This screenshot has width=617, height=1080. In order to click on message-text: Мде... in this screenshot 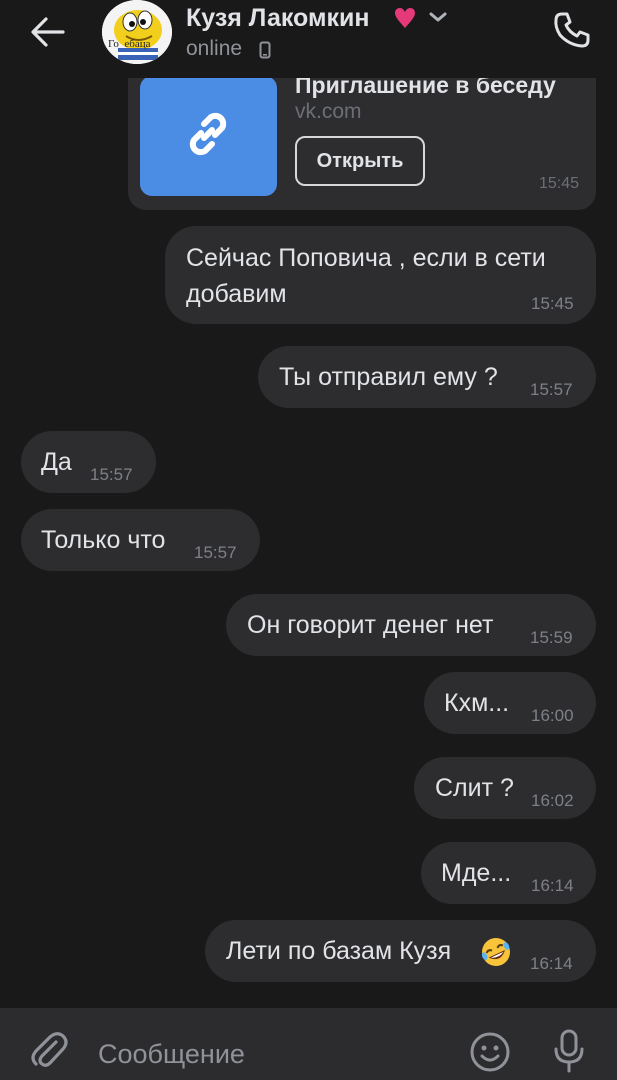, I will do `click(476, 873)`.